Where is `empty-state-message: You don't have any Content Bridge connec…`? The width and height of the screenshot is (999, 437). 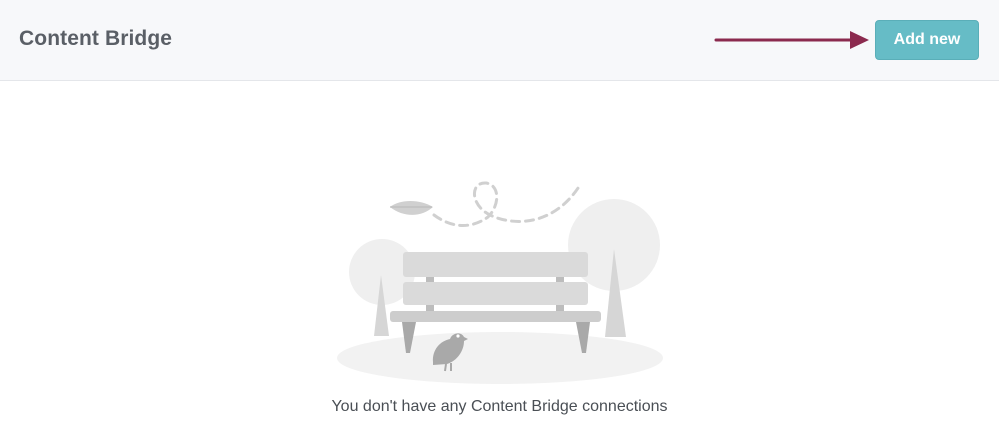 empty-state-message: You don't have any Content Bridge connec… is located at coordinates (499, 406).